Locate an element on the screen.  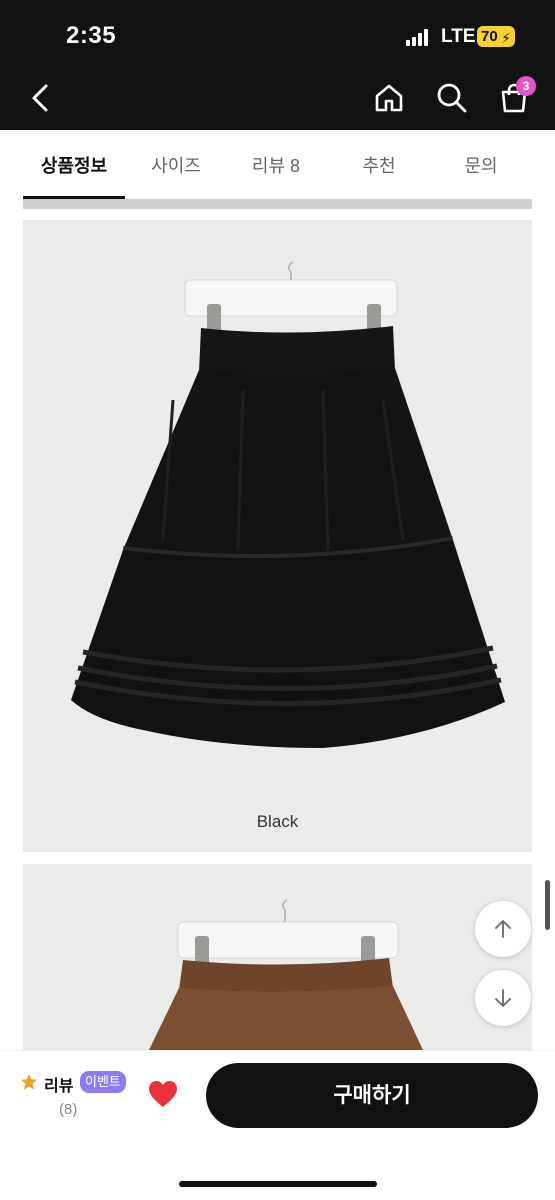
product-image-brown is located at coordinates (277, 957).